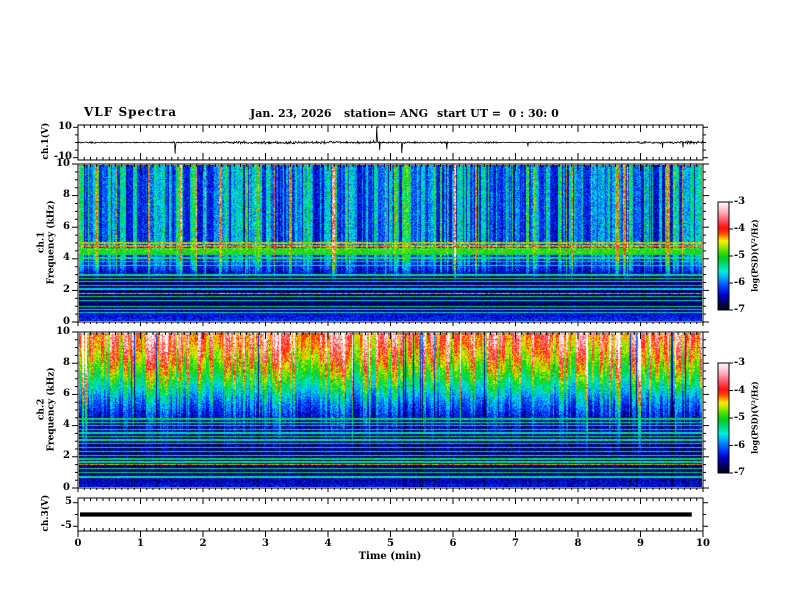  I want to click on spec1-ytick-label: 2, so click(66, 289).